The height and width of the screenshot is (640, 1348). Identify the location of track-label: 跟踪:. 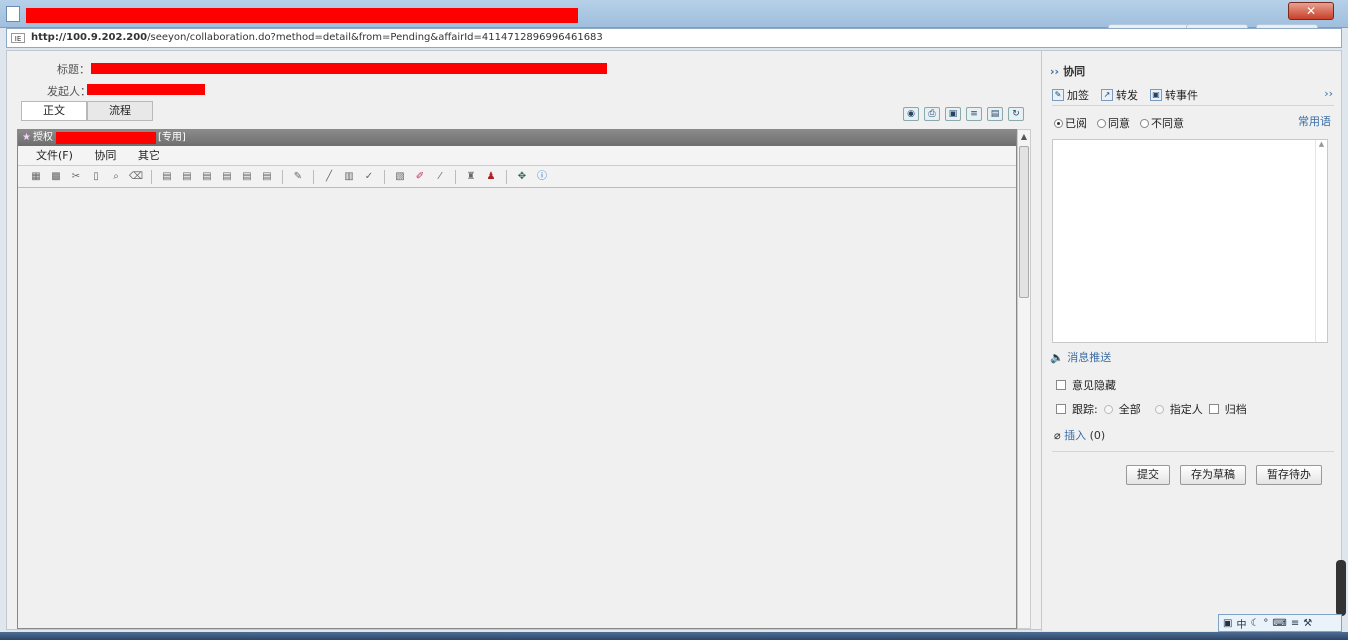
(1085, 409).